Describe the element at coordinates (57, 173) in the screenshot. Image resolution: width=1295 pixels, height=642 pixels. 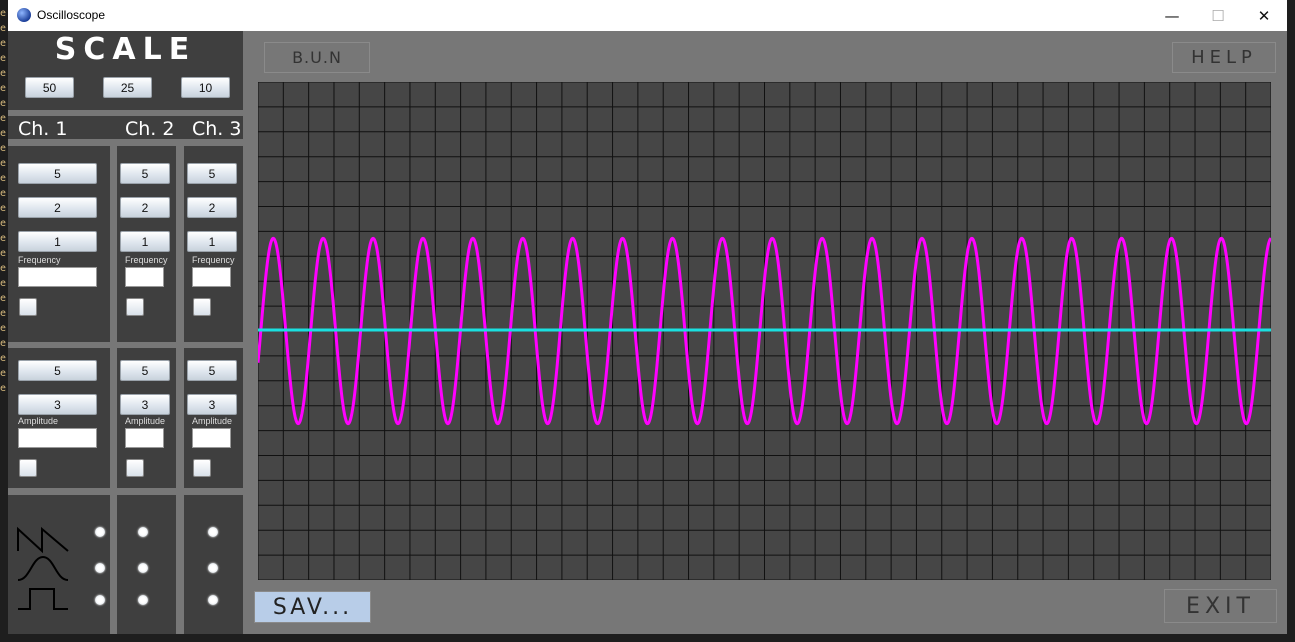
I see `ch1-freq-5-button: 5` at that location.